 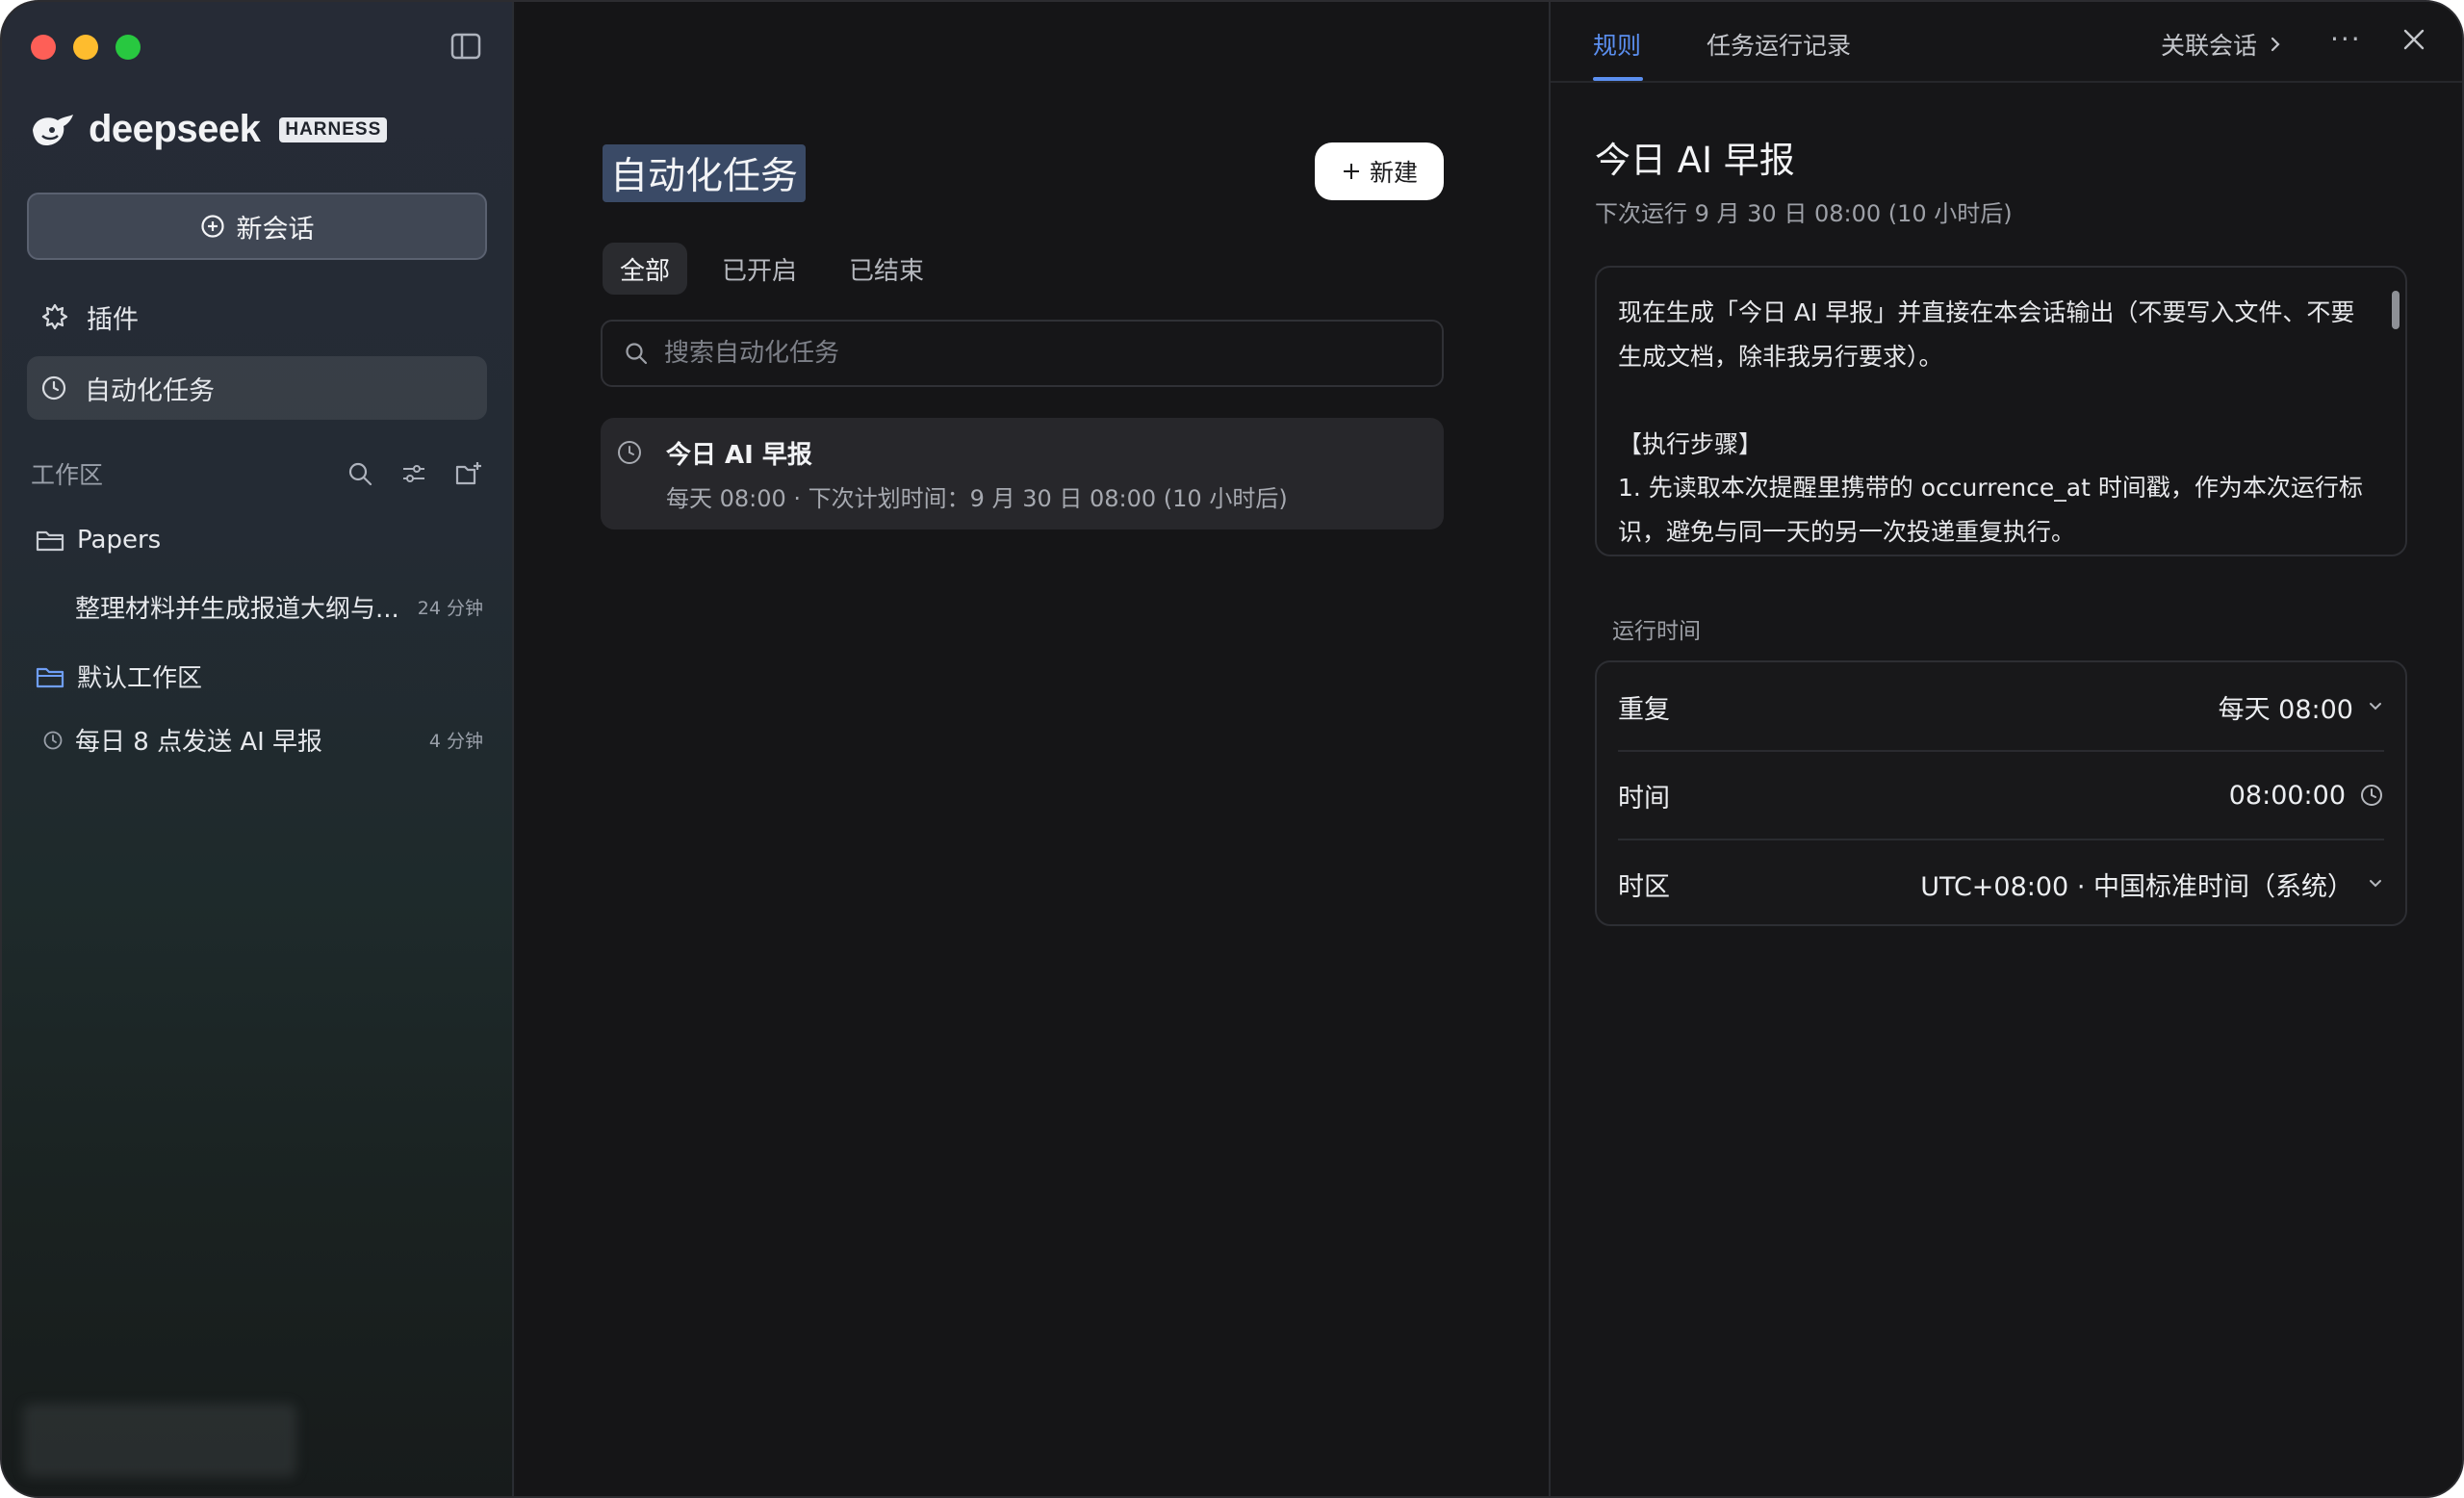 I want to click on repeat-select: 每天 08:00, so click(x=2301, y=707).